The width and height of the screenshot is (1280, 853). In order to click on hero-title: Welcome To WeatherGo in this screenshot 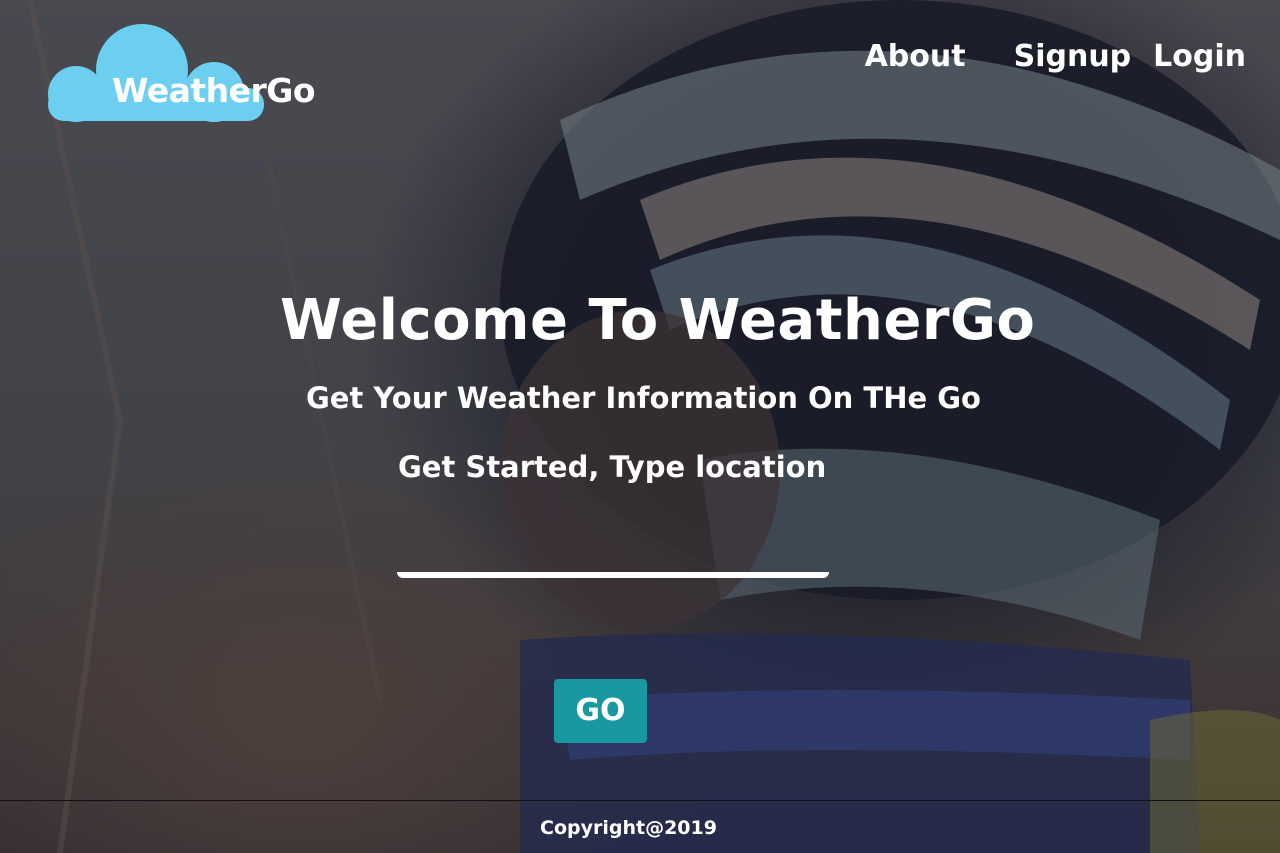, I will do `click(658, 320)`.